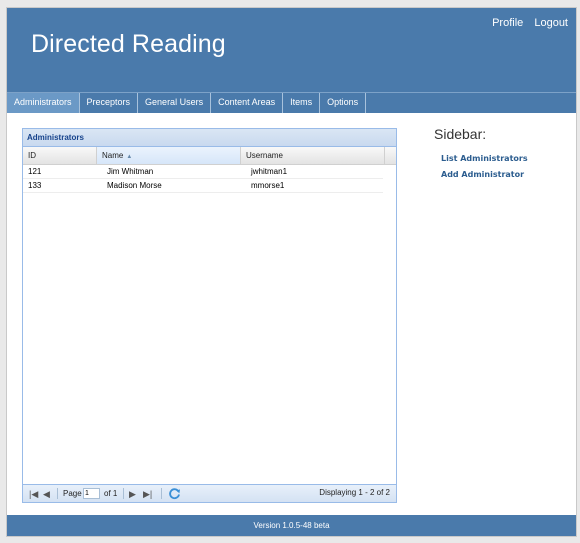 This screenshot has height=543, width=580. Describe the element at coordinates (526, 23) in the screenshot. I see `top-links: Profile Logout` at that location.